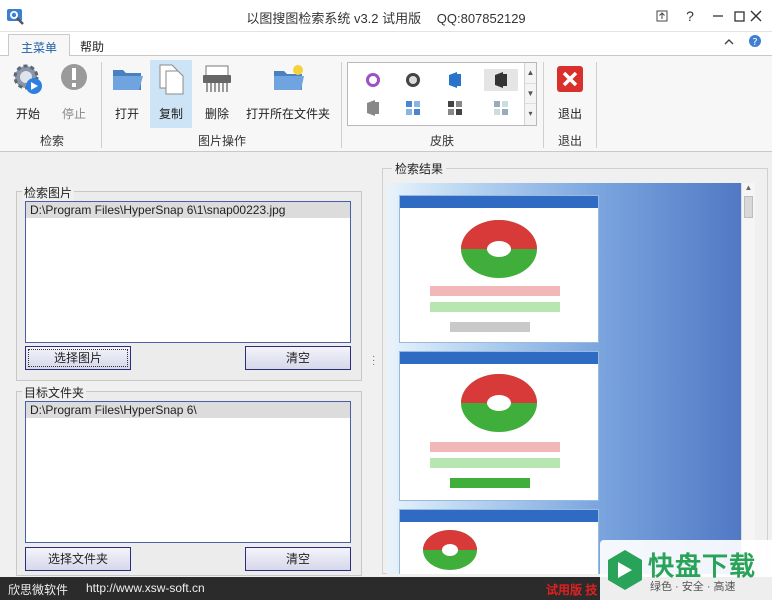 This screenshot has height=600, width=772. What do you see at coordinates (217, 78) in the screenshot?
I see `shredder-icon` at bounding box center [217, 78].